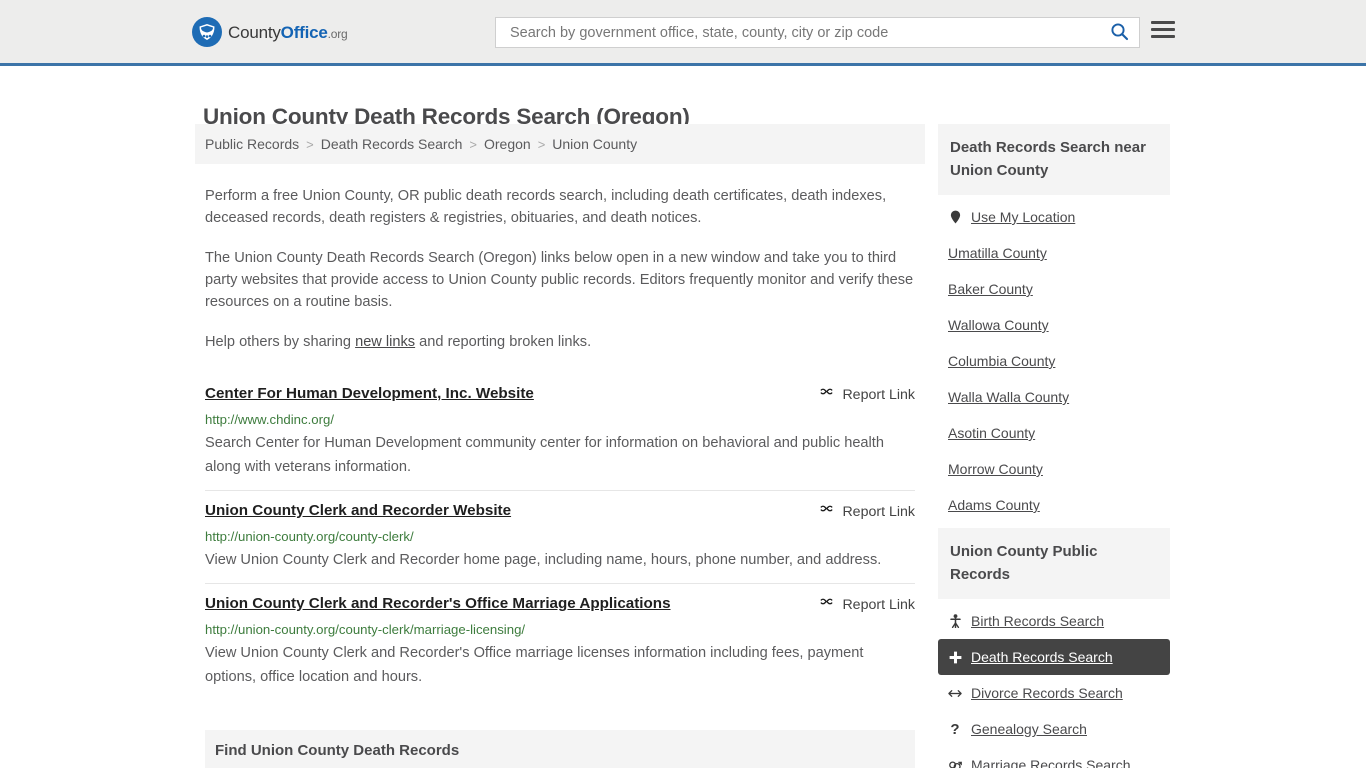 This screenshot has width=1366, height=768. Describe the element at coordinates (1051, 762) in the screenshot. I see `sidebar-item-label: Marriage Records Search` at that location.